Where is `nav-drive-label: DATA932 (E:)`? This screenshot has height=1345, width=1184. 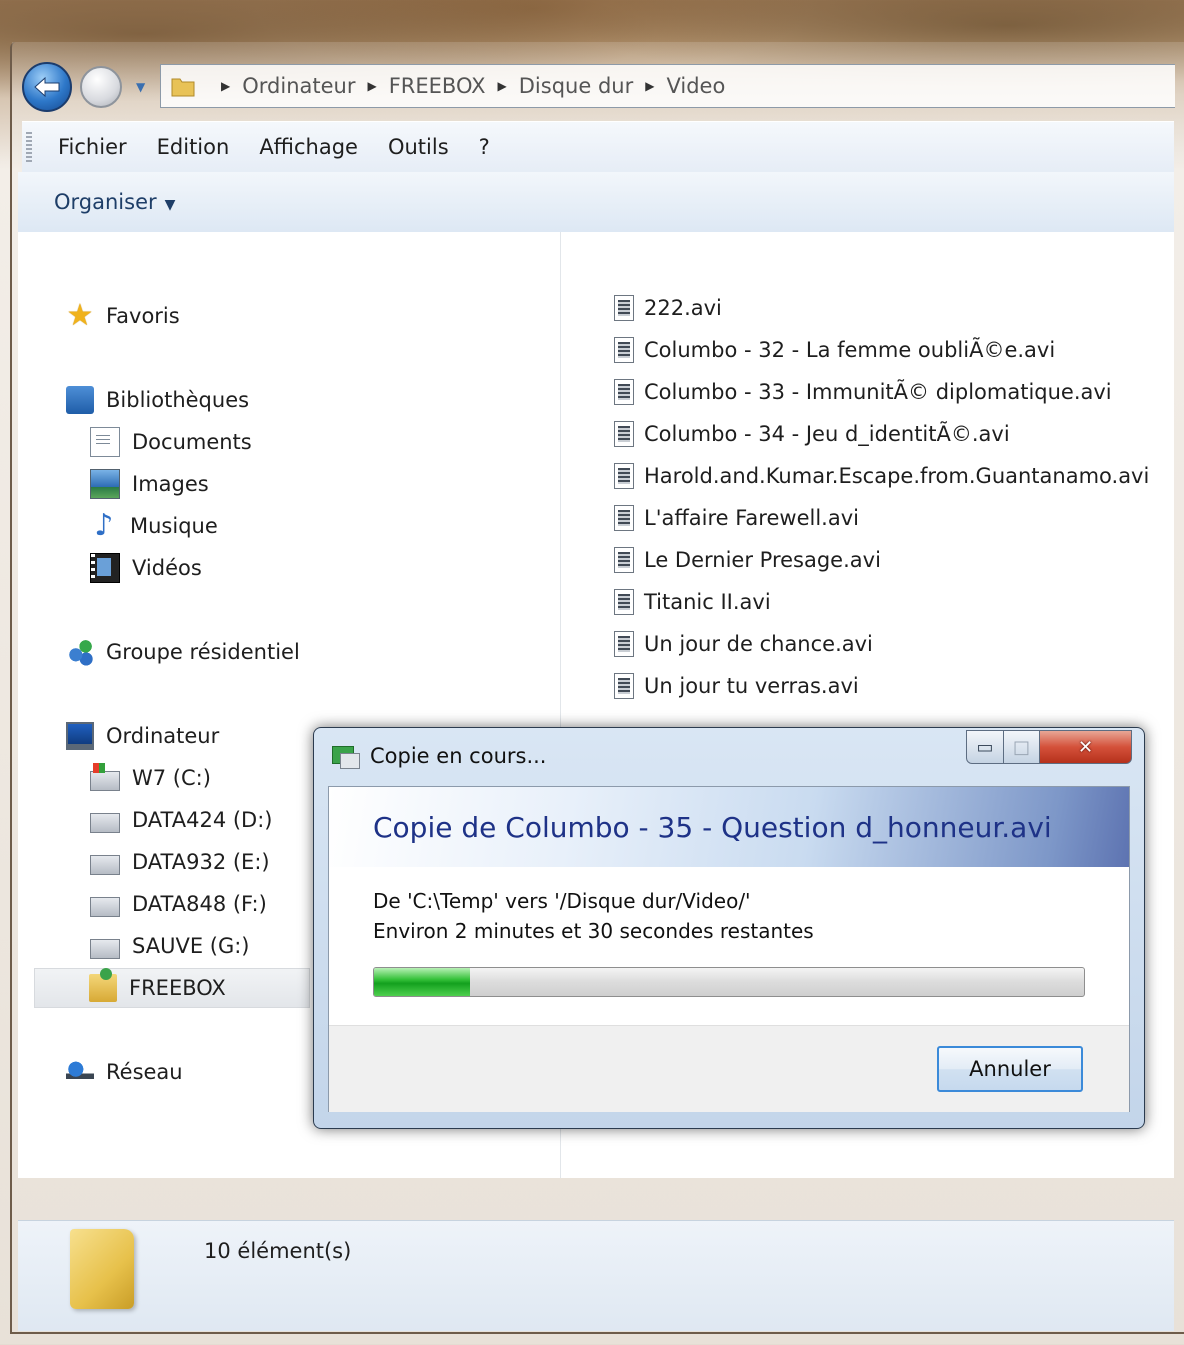 nav-drive-label: DATA932 (E:) is located at coordinates (201, 862).